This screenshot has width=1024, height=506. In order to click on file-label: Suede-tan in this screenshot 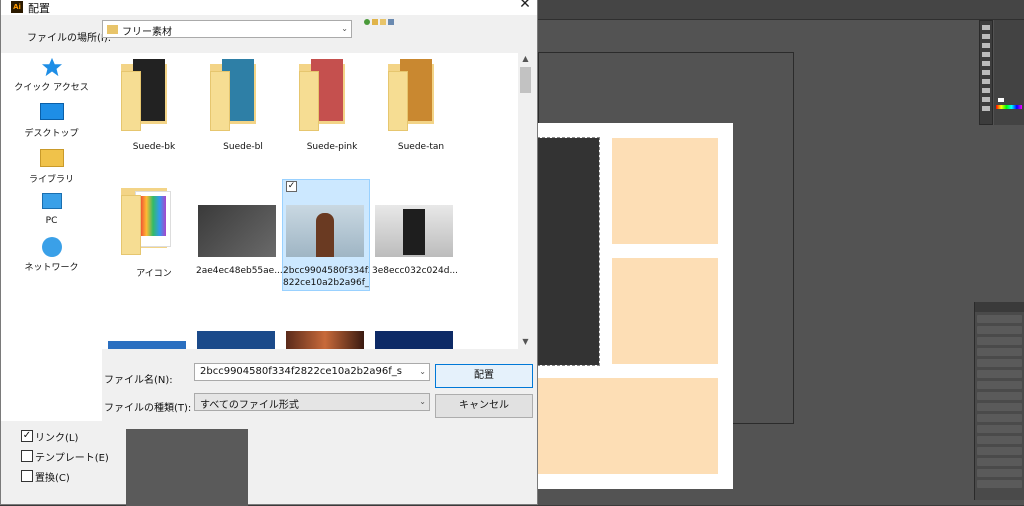, I will do `click(421, 147)`.